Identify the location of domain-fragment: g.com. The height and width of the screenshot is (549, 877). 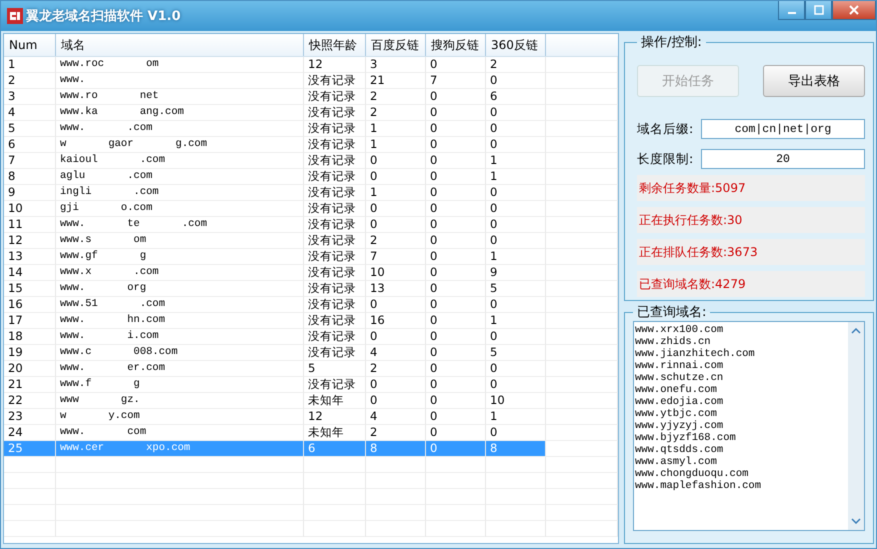
(192, 144).